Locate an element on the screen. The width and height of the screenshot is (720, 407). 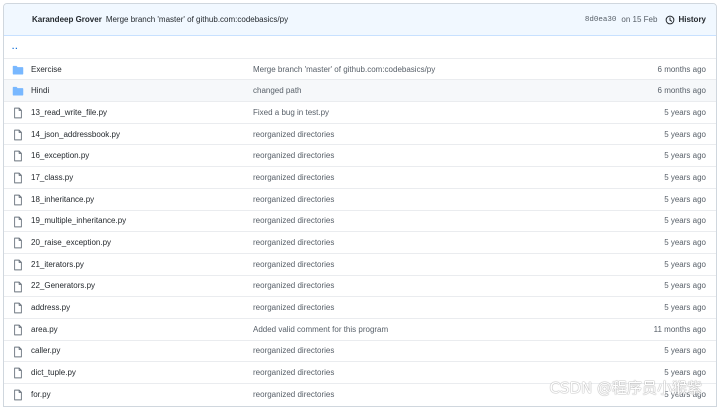
file-name-link: 14_json_addressbook.py is located at coordinates (75, 134).